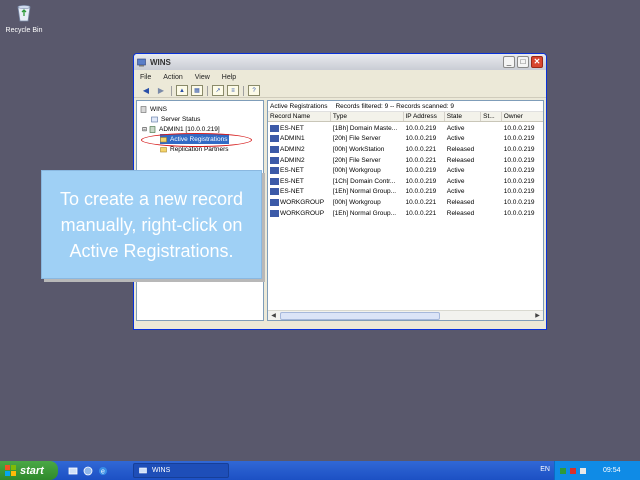  What do you see at coordinates (175, 119) in the screenshot?
I see `tree-item-server-status: Server Status` at bounding box center [175, 119].